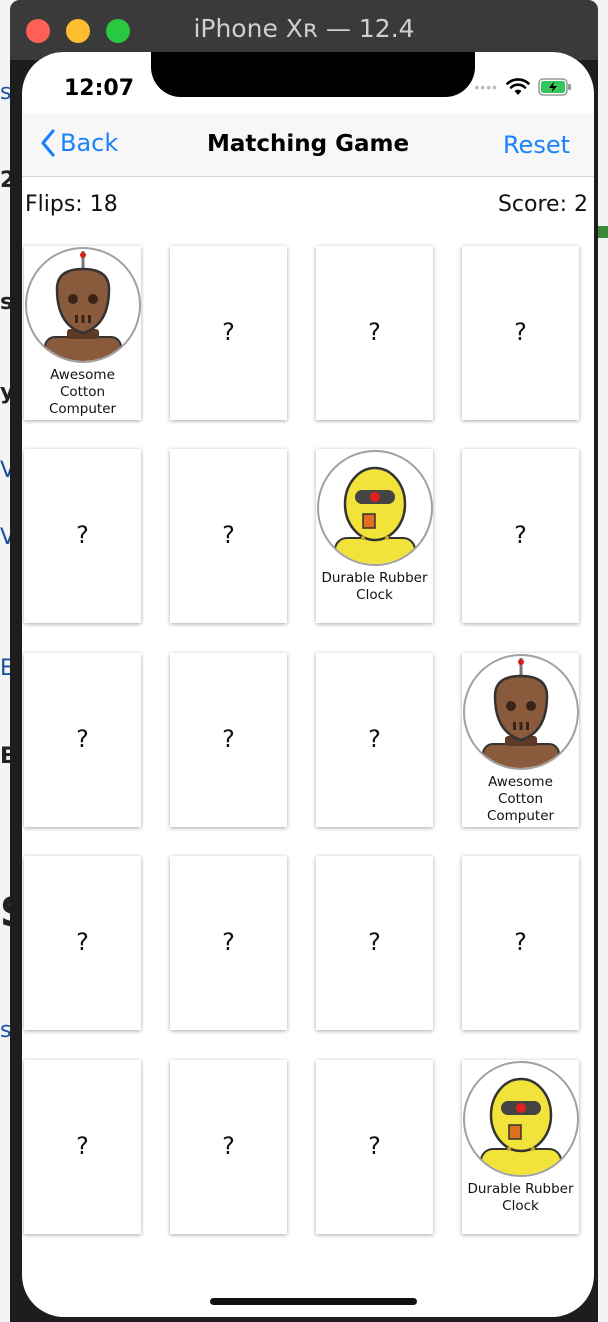 This screenshot has width=608, height=1322. I want to click on flips-counter: Flips: 18, so click(71, 204).